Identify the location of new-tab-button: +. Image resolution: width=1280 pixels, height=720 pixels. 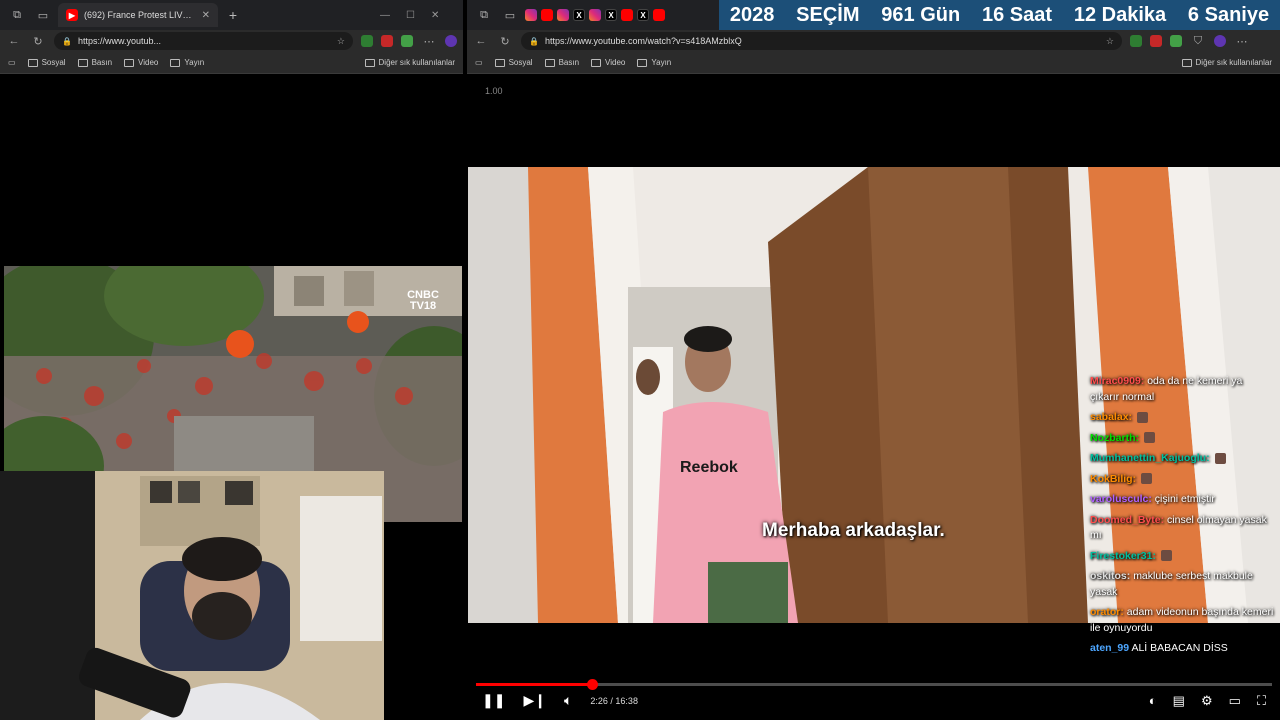
(233, 15).